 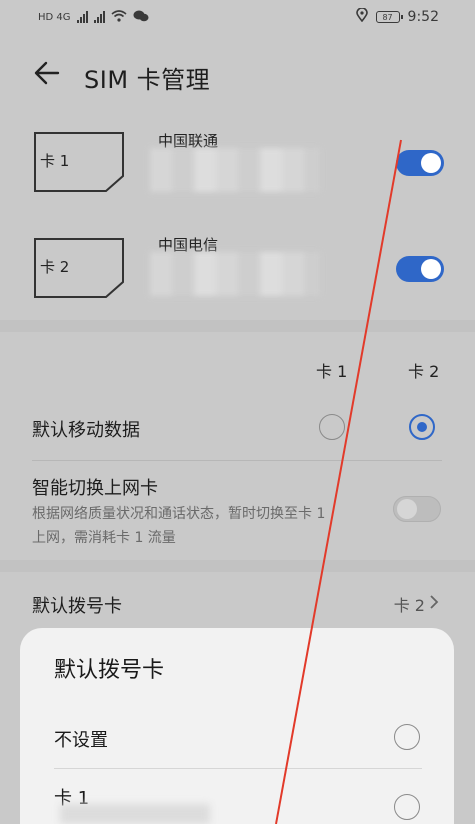 I want to click on dialog-option-none-label: 不设置, so click(x=81, y=739).